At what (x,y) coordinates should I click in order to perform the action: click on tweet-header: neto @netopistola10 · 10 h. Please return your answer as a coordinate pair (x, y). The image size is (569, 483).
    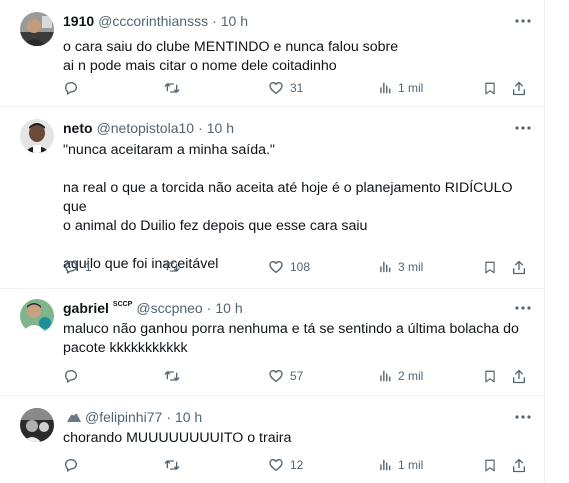
    Looking at the image, I should click on (298, 128).